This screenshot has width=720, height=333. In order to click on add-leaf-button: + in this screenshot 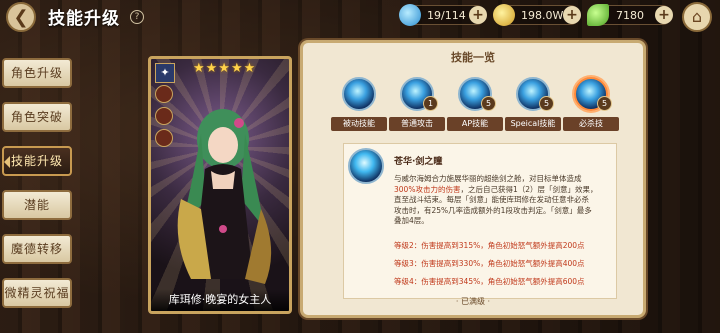, I will do `click(664, 15)`.